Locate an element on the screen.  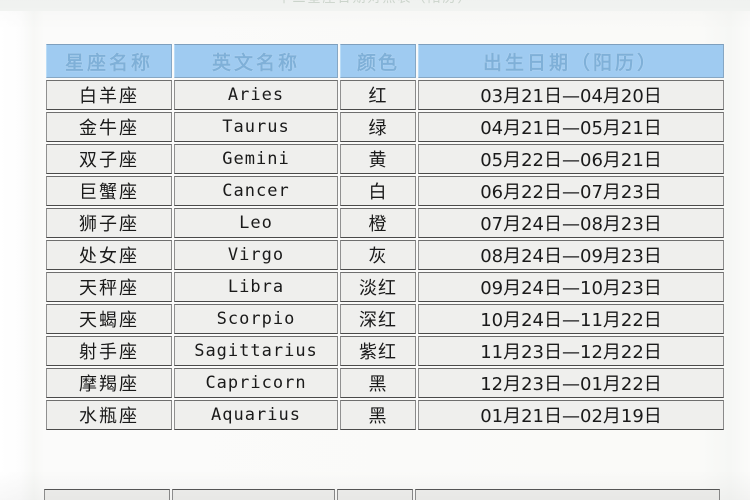
cell-sign-name: 摩羯座 is located at coordinates (109, 383).